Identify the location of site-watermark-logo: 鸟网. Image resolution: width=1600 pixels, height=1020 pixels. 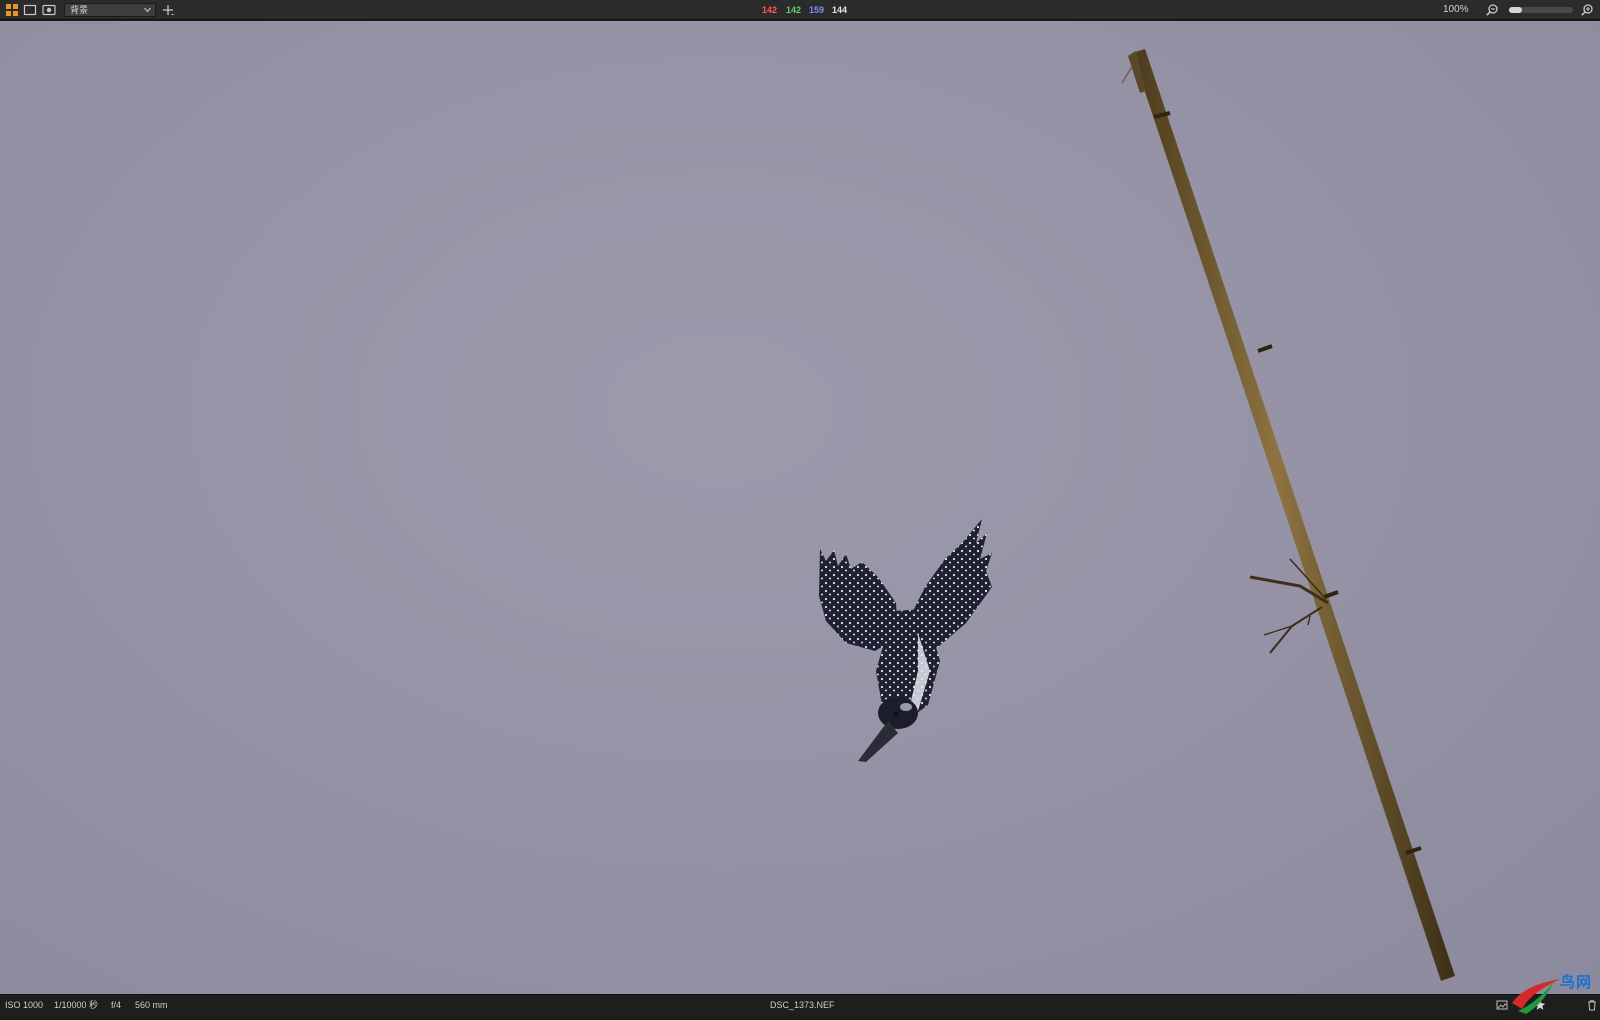
(1554, 992).